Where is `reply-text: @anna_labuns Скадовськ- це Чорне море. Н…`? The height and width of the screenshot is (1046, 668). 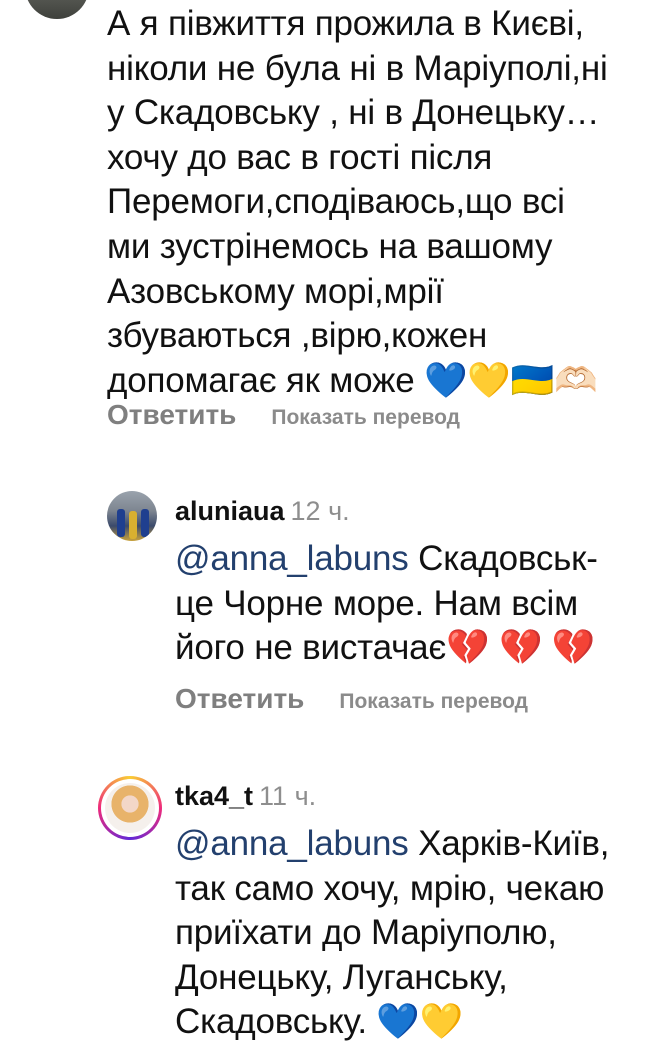
reply-text: @anna_labuns Скадовськ- це Чорне море. Н… is located at coordinates (410, 604).